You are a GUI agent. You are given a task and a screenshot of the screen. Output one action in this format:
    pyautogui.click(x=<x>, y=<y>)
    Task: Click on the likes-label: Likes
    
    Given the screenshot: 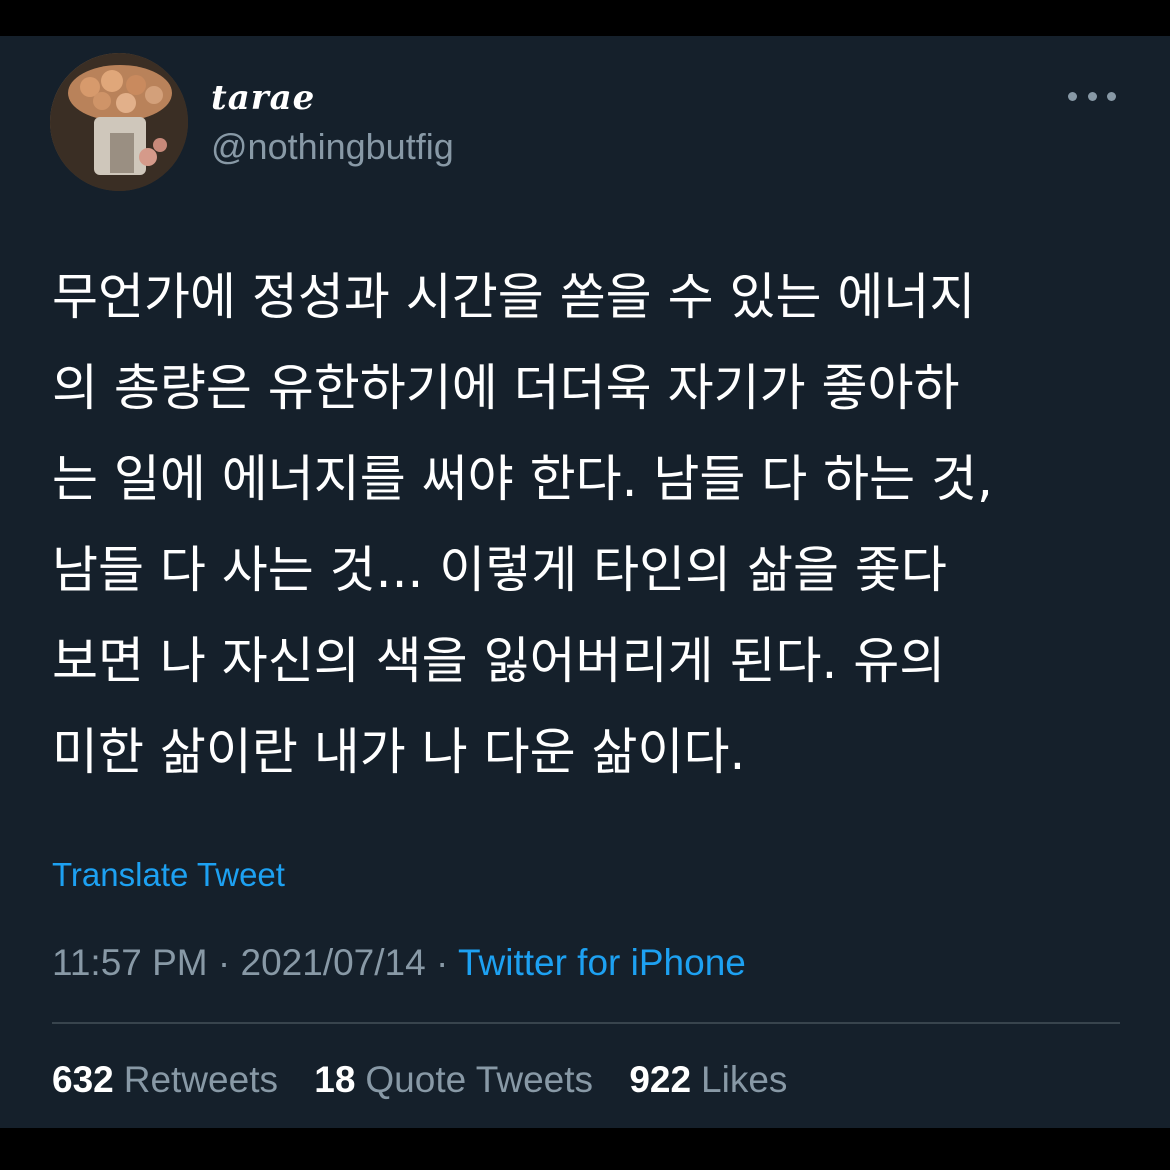 What is the action you would take?
    pyautogui.click(x=744, y=1079)
    